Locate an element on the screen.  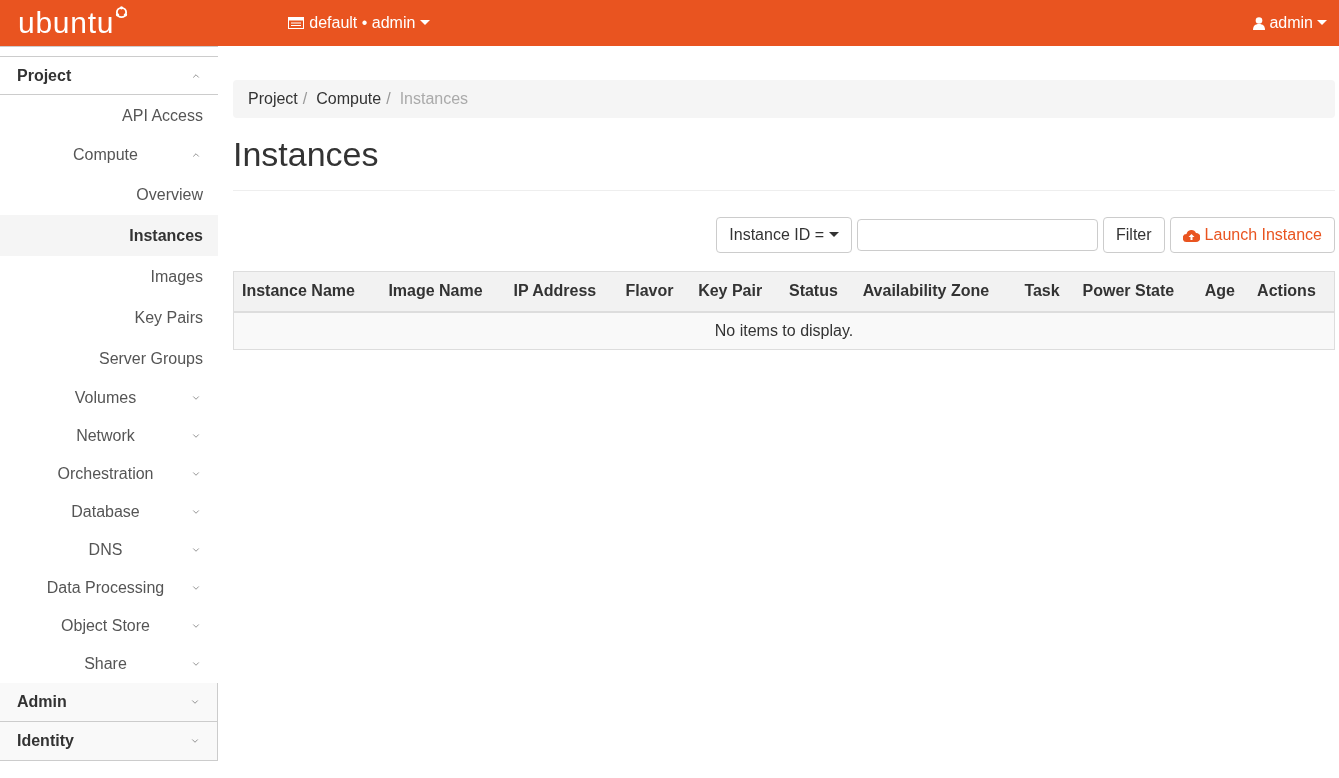
list-icon is located at coordinates (296, 23).